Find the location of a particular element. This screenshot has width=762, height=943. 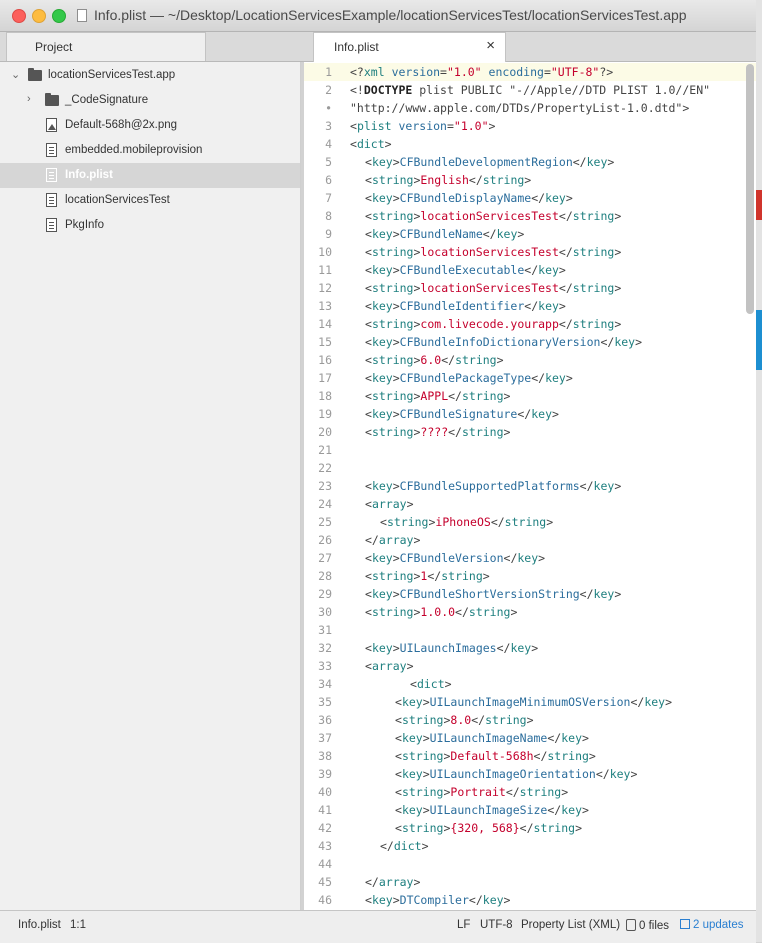

line-number: 21 is located at coordinates (325, 450).